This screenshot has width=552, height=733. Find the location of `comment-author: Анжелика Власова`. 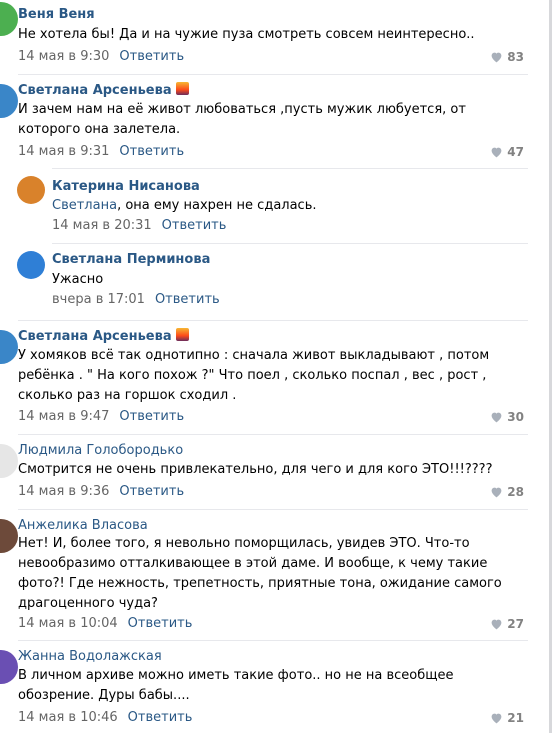

comment-author: Анжелика Власова is located at coordinates (83, 526).